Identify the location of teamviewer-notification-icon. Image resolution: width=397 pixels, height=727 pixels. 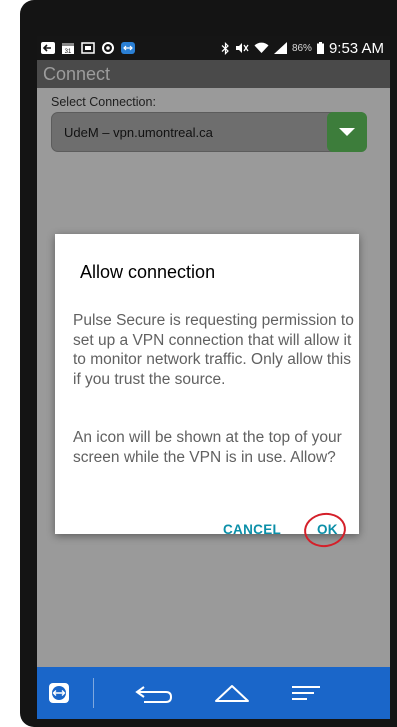
(128, 48).